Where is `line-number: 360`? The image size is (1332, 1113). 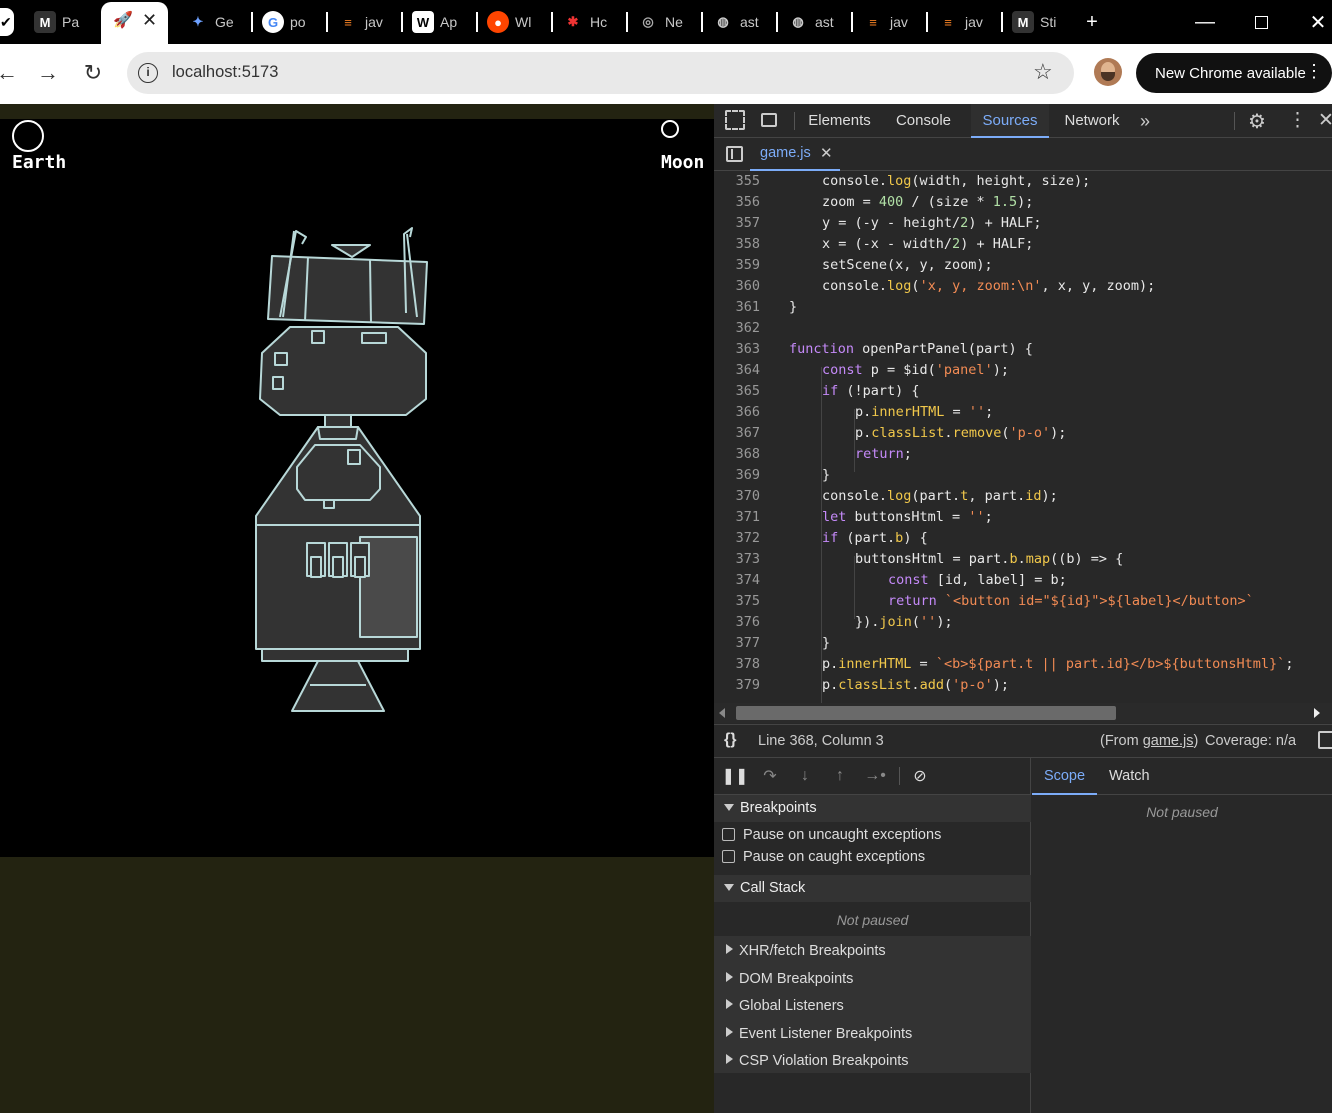 line-number: 360 is located at coordinates (737, 286).